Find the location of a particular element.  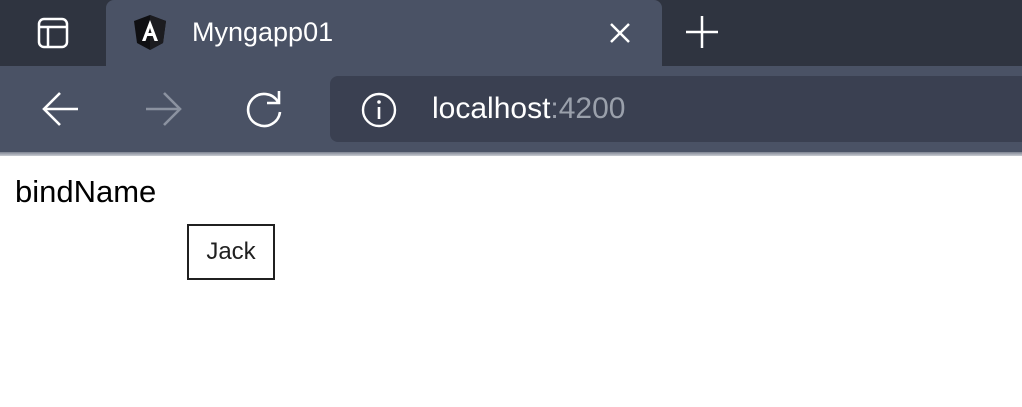

bind-name-label: bindName is located at coordinates (86, 191).